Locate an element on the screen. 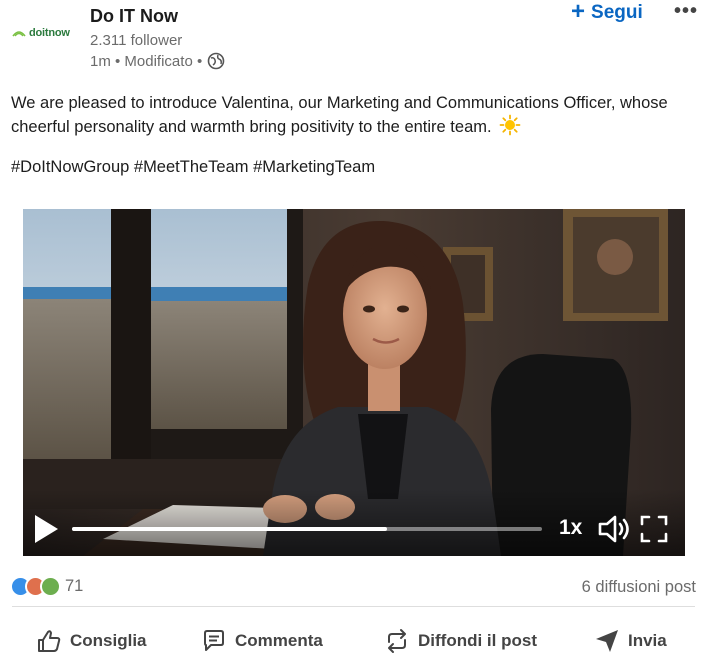  company-name: Do IT Now is located at coordinates (134, 16).